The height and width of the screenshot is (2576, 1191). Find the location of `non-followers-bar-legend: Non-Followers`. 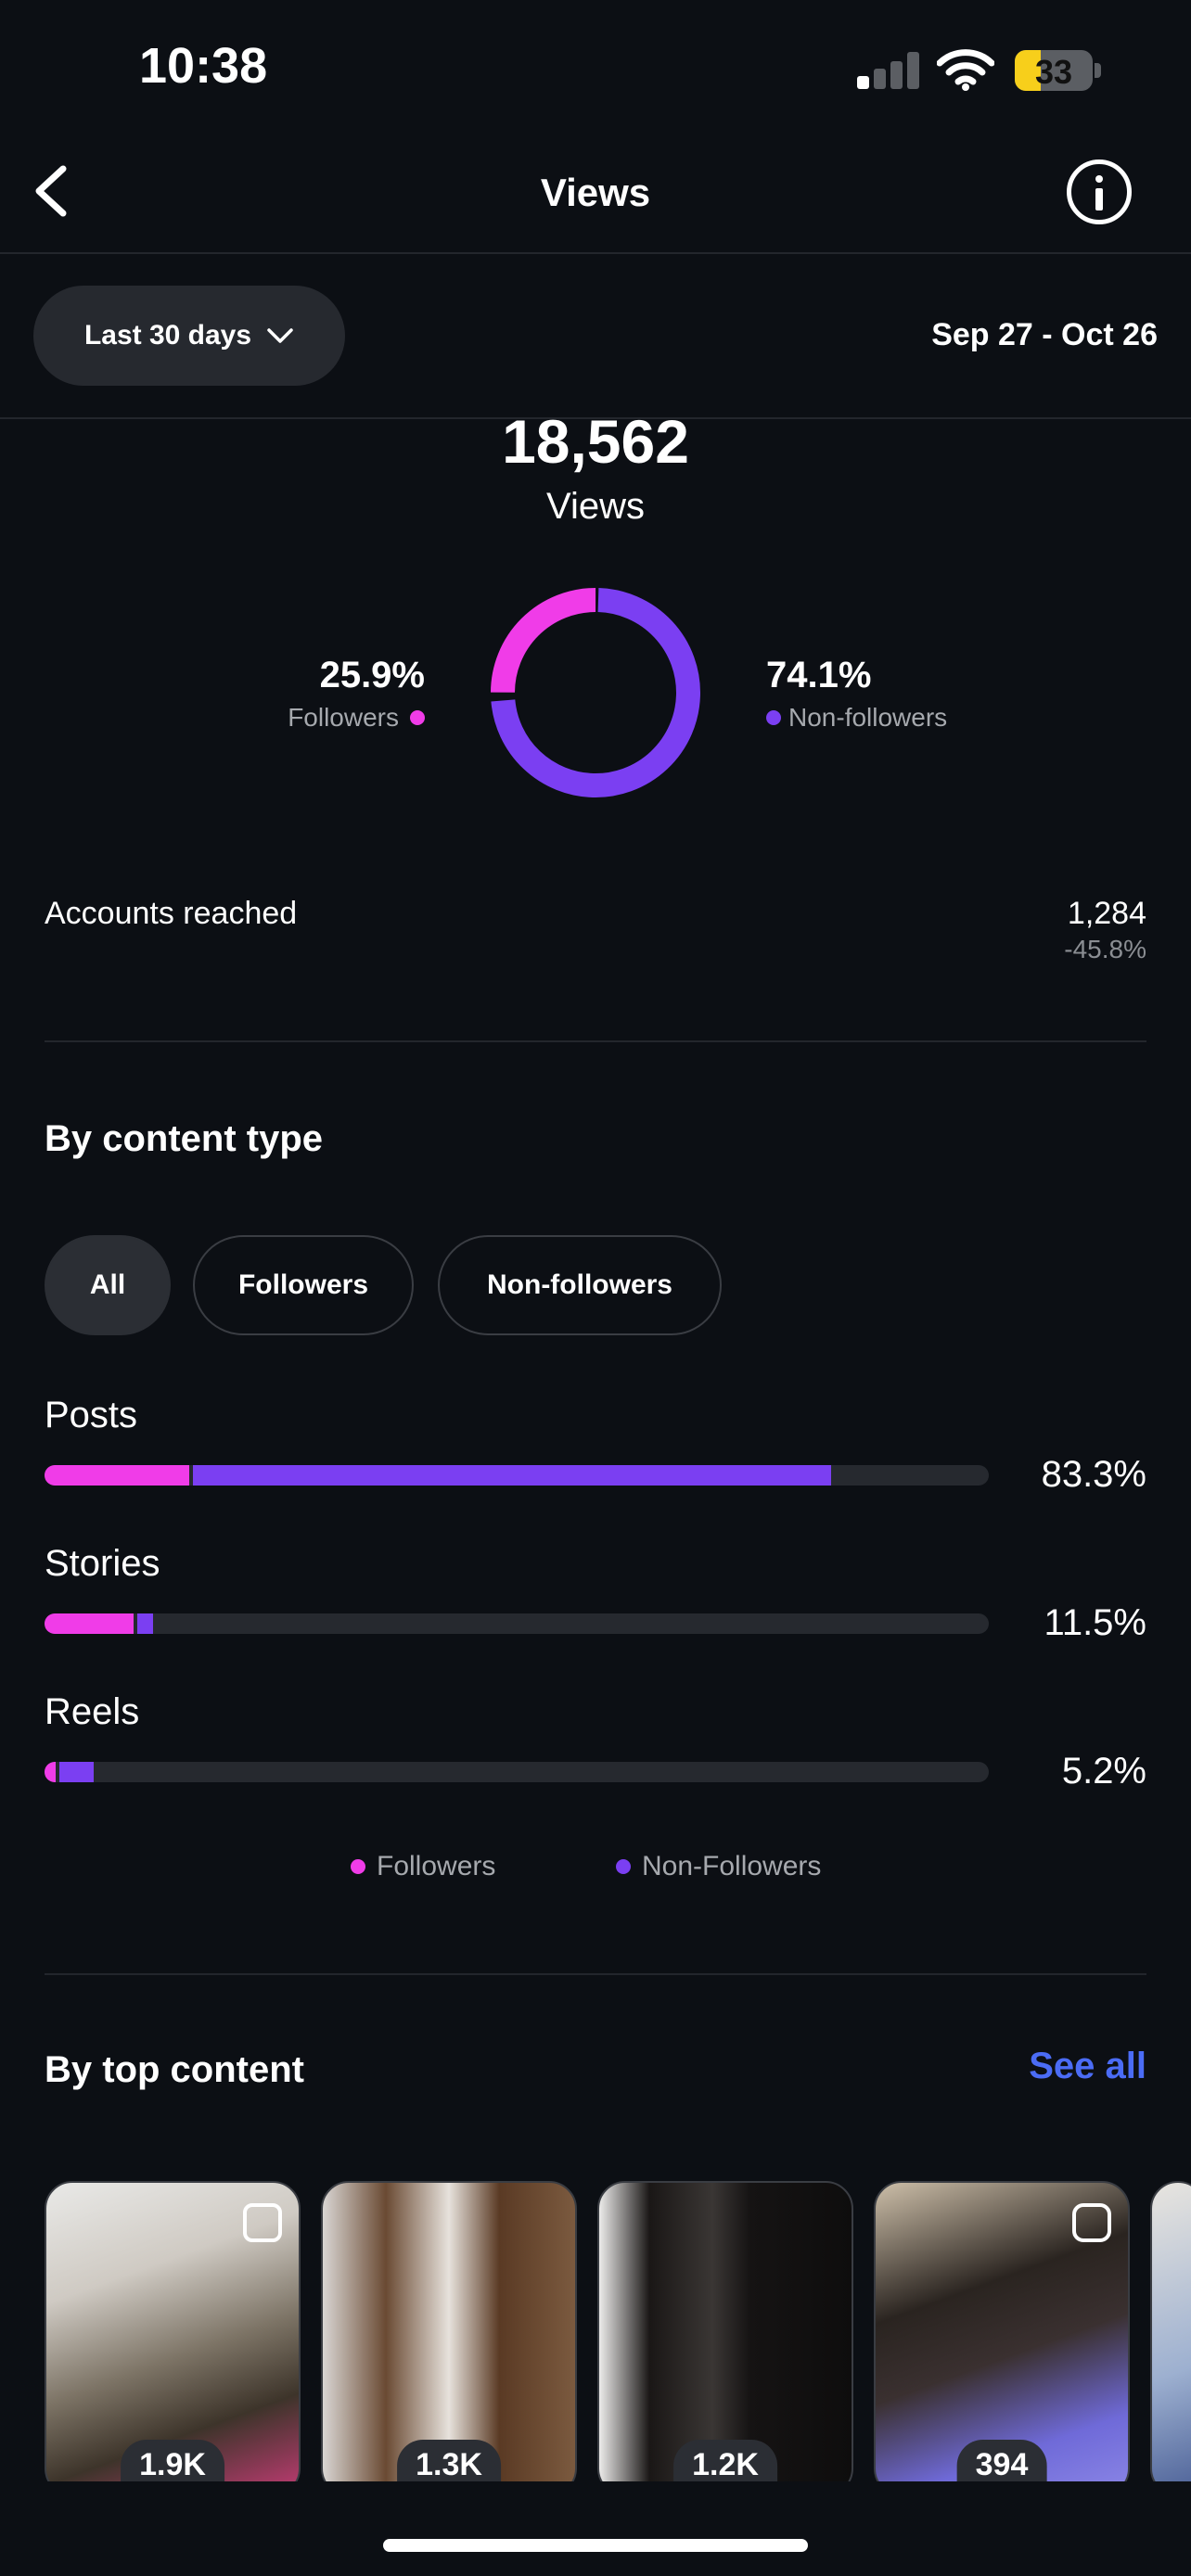

non-followers-bar-legend: Non-Followers is located at coordinates (718, 1867).